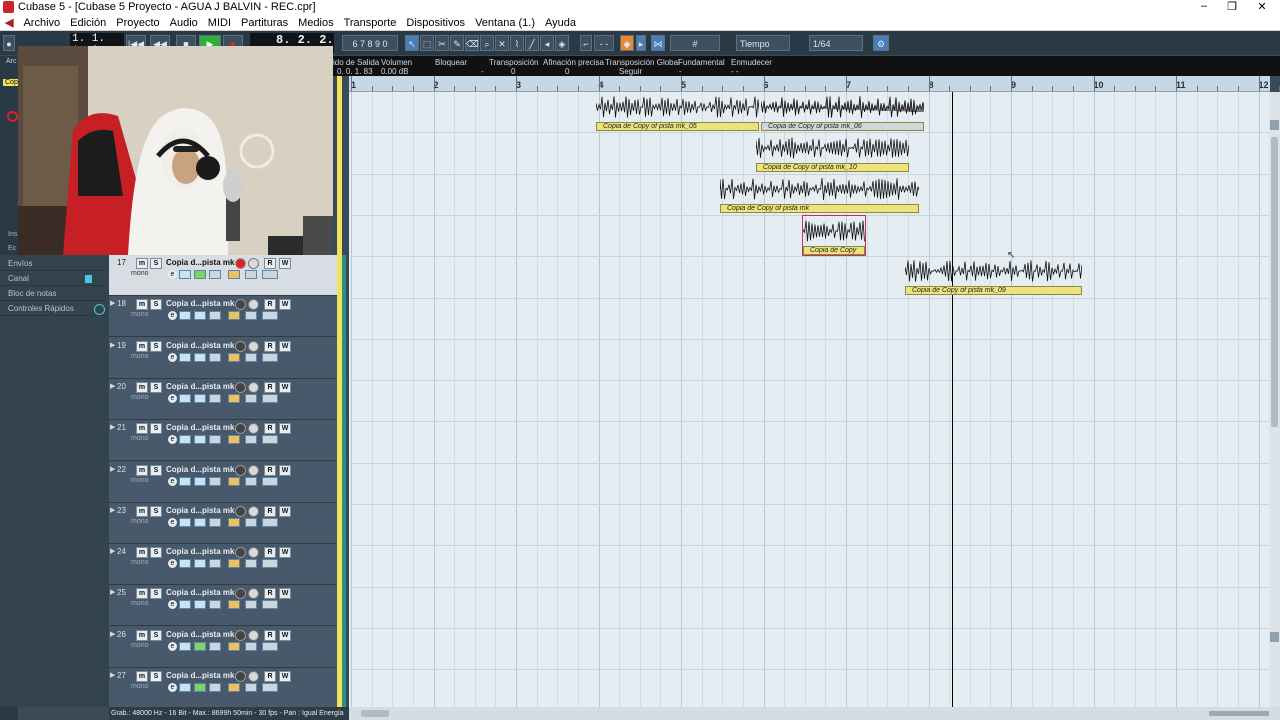  Describe the element at coordinates (223, 317) in the screenshot. I see `track-row: ▶ 18 m S Copia d...pista mk R Wmono e` at that location.